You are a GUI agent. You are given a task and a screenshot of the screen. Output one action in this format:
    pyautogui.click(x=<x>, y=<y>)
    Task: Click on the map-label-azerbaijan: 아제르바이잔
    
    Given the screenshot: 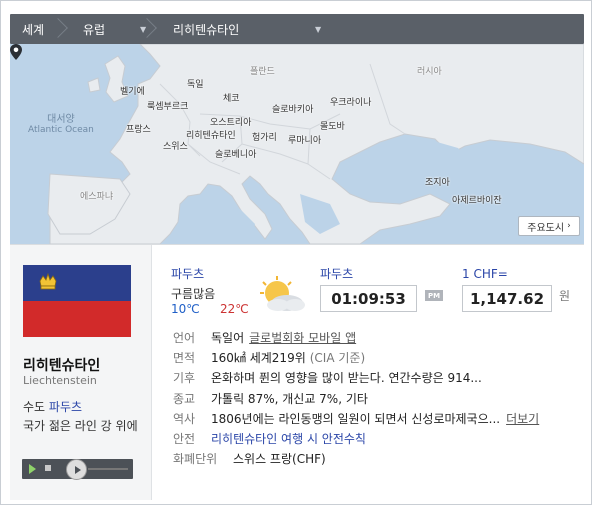 What is the action you would take?
    pyautogui.click(x=477, y=199)
    